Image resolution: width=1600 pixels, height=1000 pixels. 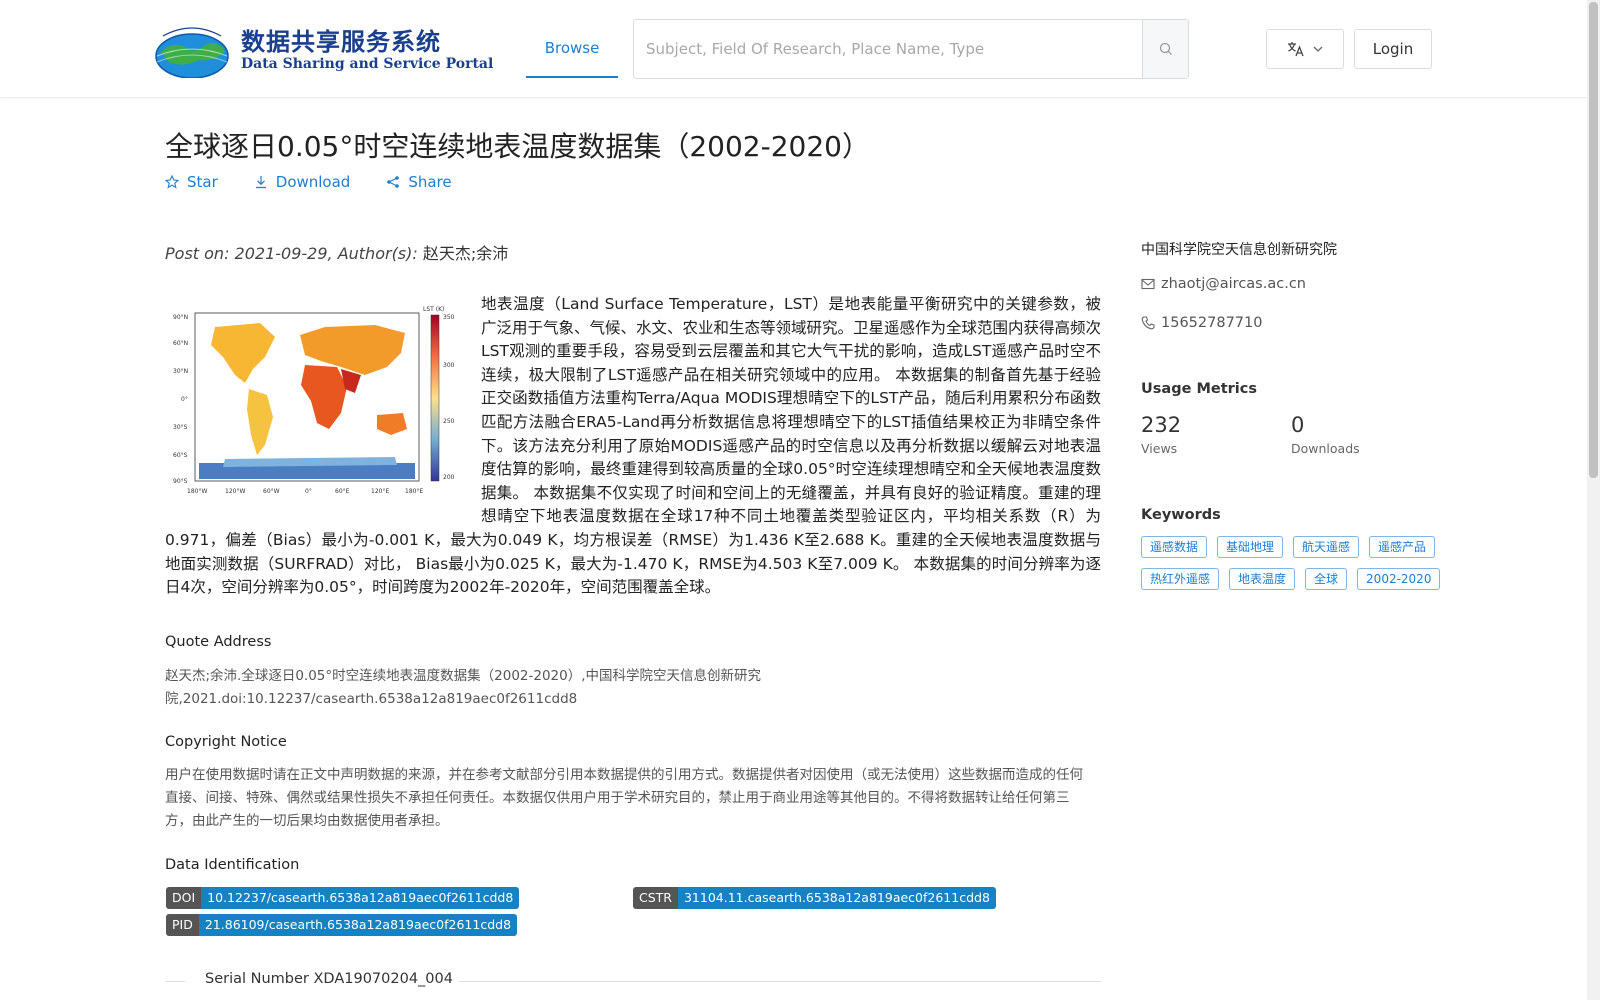 What do you see at coordinates (1325, 448) in the screenshot?
I see `downloads-label: Downloads` at bounding box center [1325, 448].